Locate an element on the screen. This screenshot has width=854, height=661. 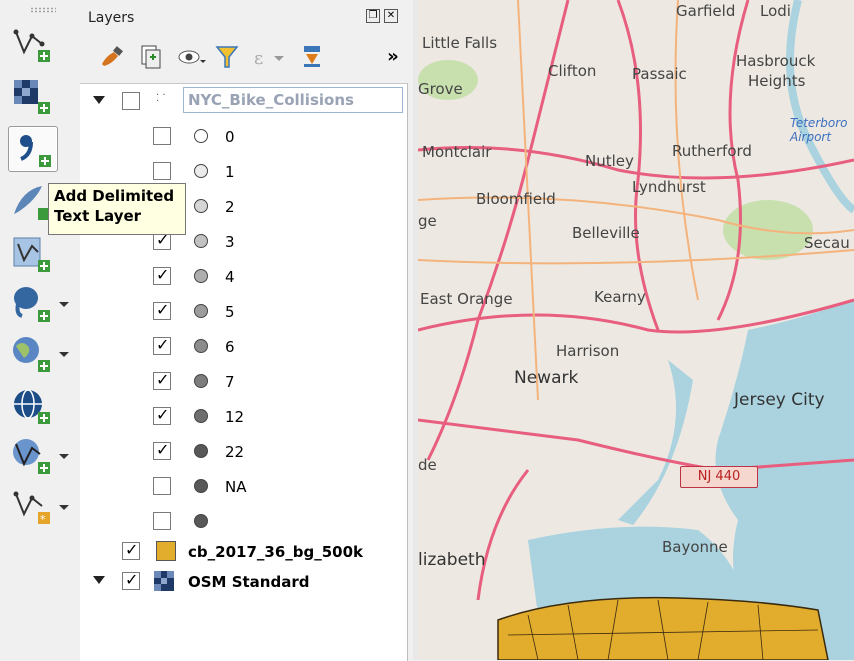
layer-row-nyc-bike-collisions: · ·· NYC_Bike_Collisions is located at coordinates (243, 102).